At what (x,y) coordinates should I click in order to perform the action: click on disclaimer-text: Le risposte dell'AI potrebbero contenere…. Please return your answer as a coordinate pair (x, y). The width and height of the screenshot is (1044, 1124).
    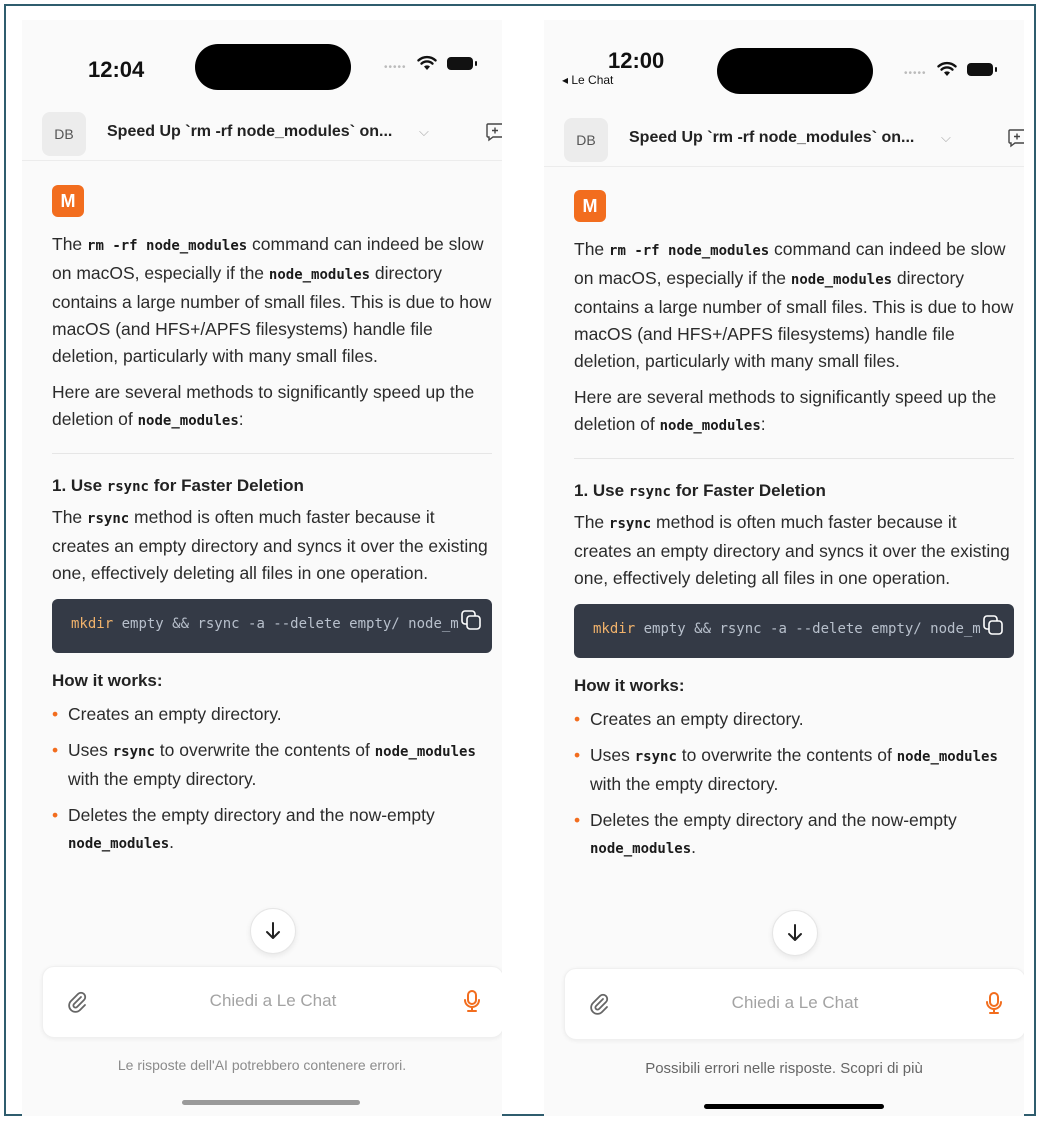
    Looking at the image, I should click on (262, 1065).